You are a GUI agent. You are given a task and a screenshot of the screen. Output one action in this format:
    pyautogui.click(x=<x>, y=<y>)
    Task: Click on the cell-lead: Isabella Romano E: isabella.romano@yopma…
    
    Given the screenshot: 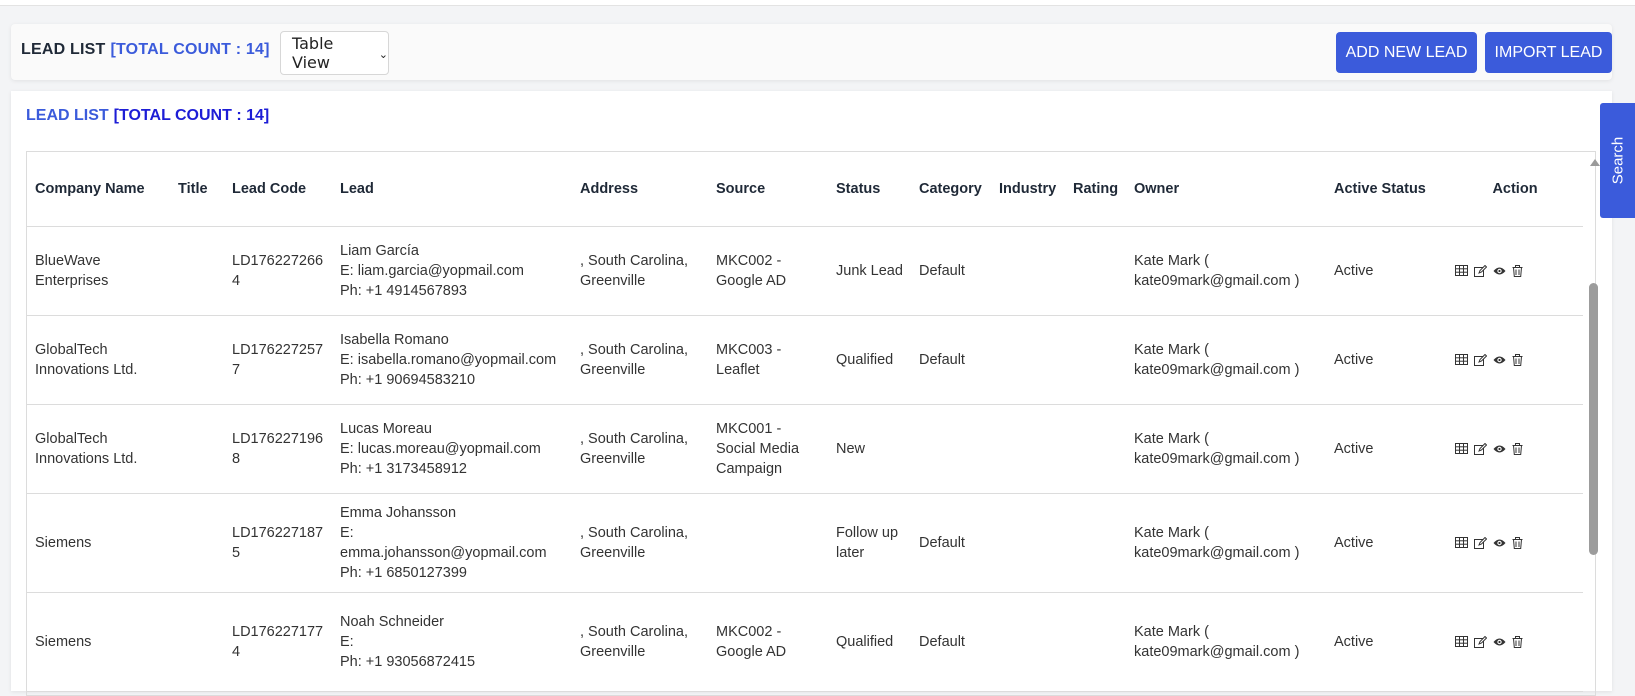 What is the action you would take?
    pyautogui.click(x=452, y=360)
    